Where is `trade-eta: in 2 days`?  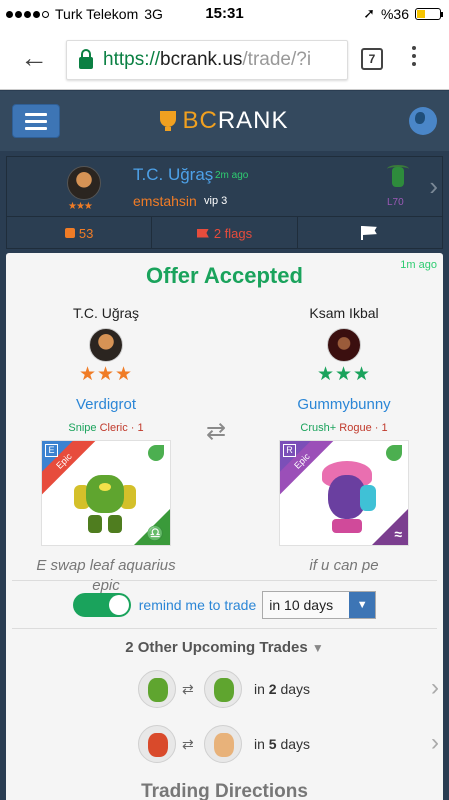
trade-eta: in 2 days is located at coordinates (282, 689).